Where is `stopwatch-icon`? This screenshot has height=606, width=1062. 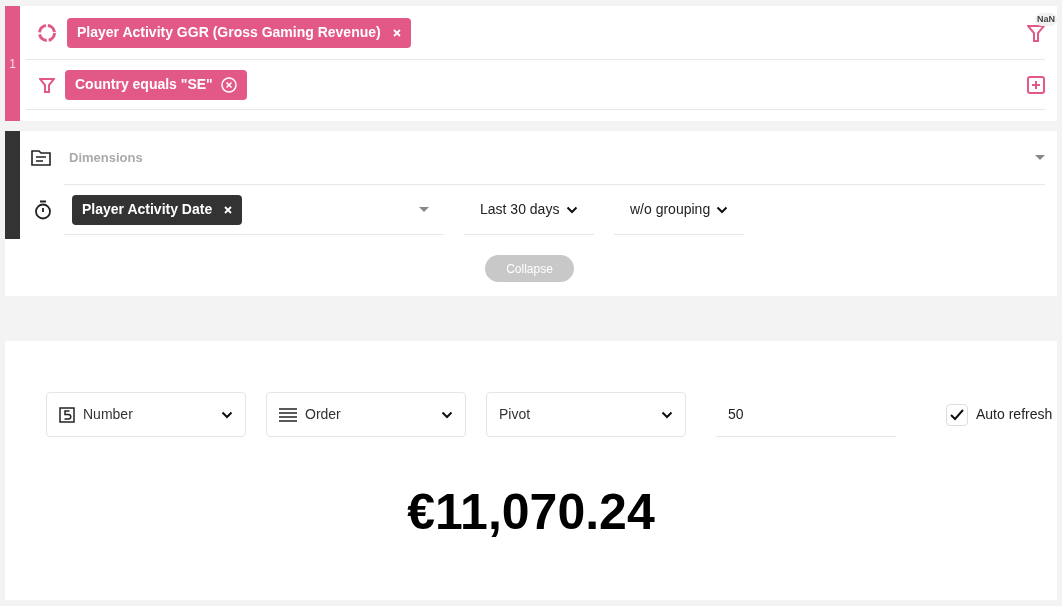
stopwatch-icon is located at coordinates (43, 210).